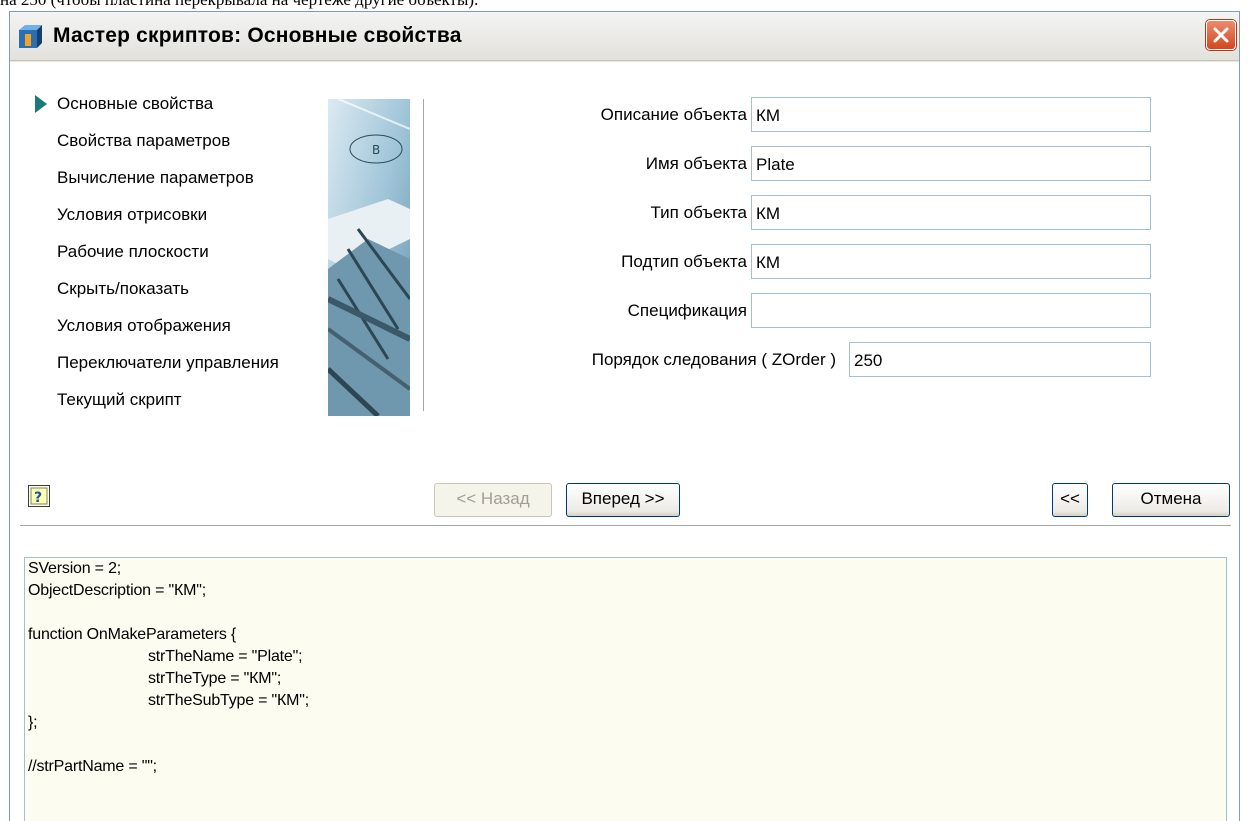 The width and height of the screenshot is (1248, 821). I want to click on name-field, so click(951, 163).